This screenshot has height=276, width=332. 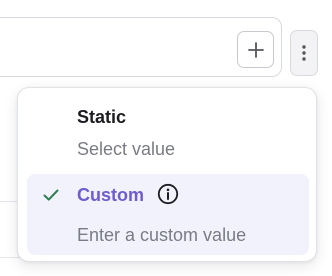 I want to click on vertical-ellipsis-icon, so click(x=304, y=53).